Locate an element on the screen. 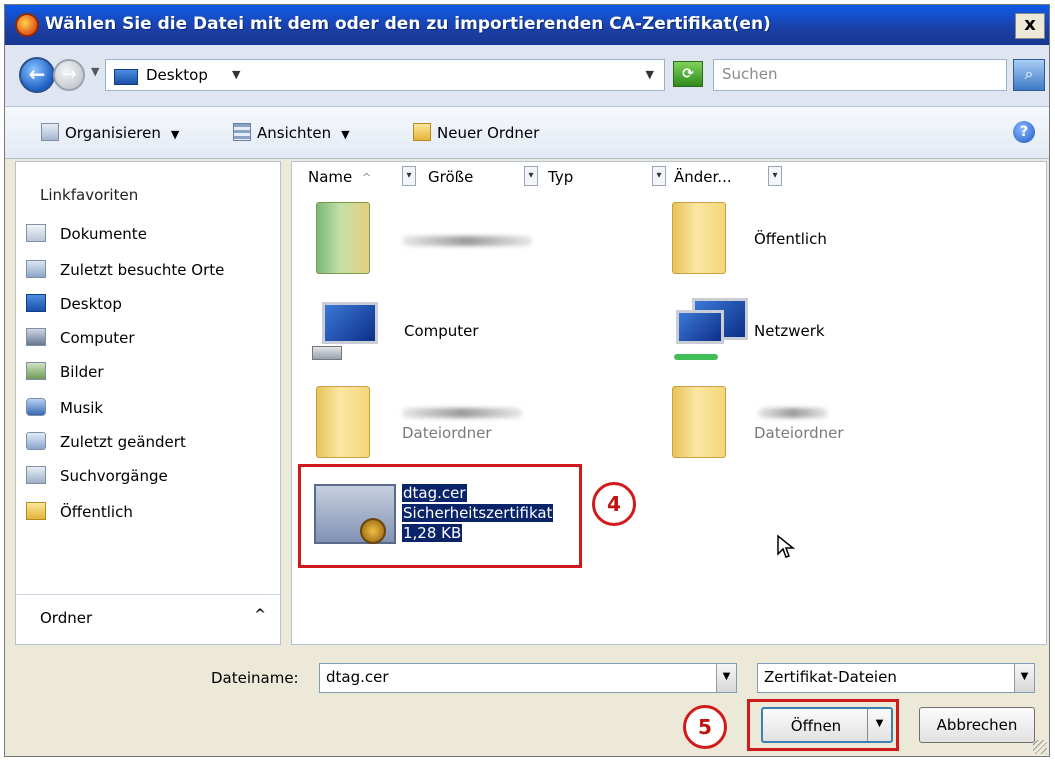  sidebar-item-desktop: Desktop is located at coordinates (74, 306).